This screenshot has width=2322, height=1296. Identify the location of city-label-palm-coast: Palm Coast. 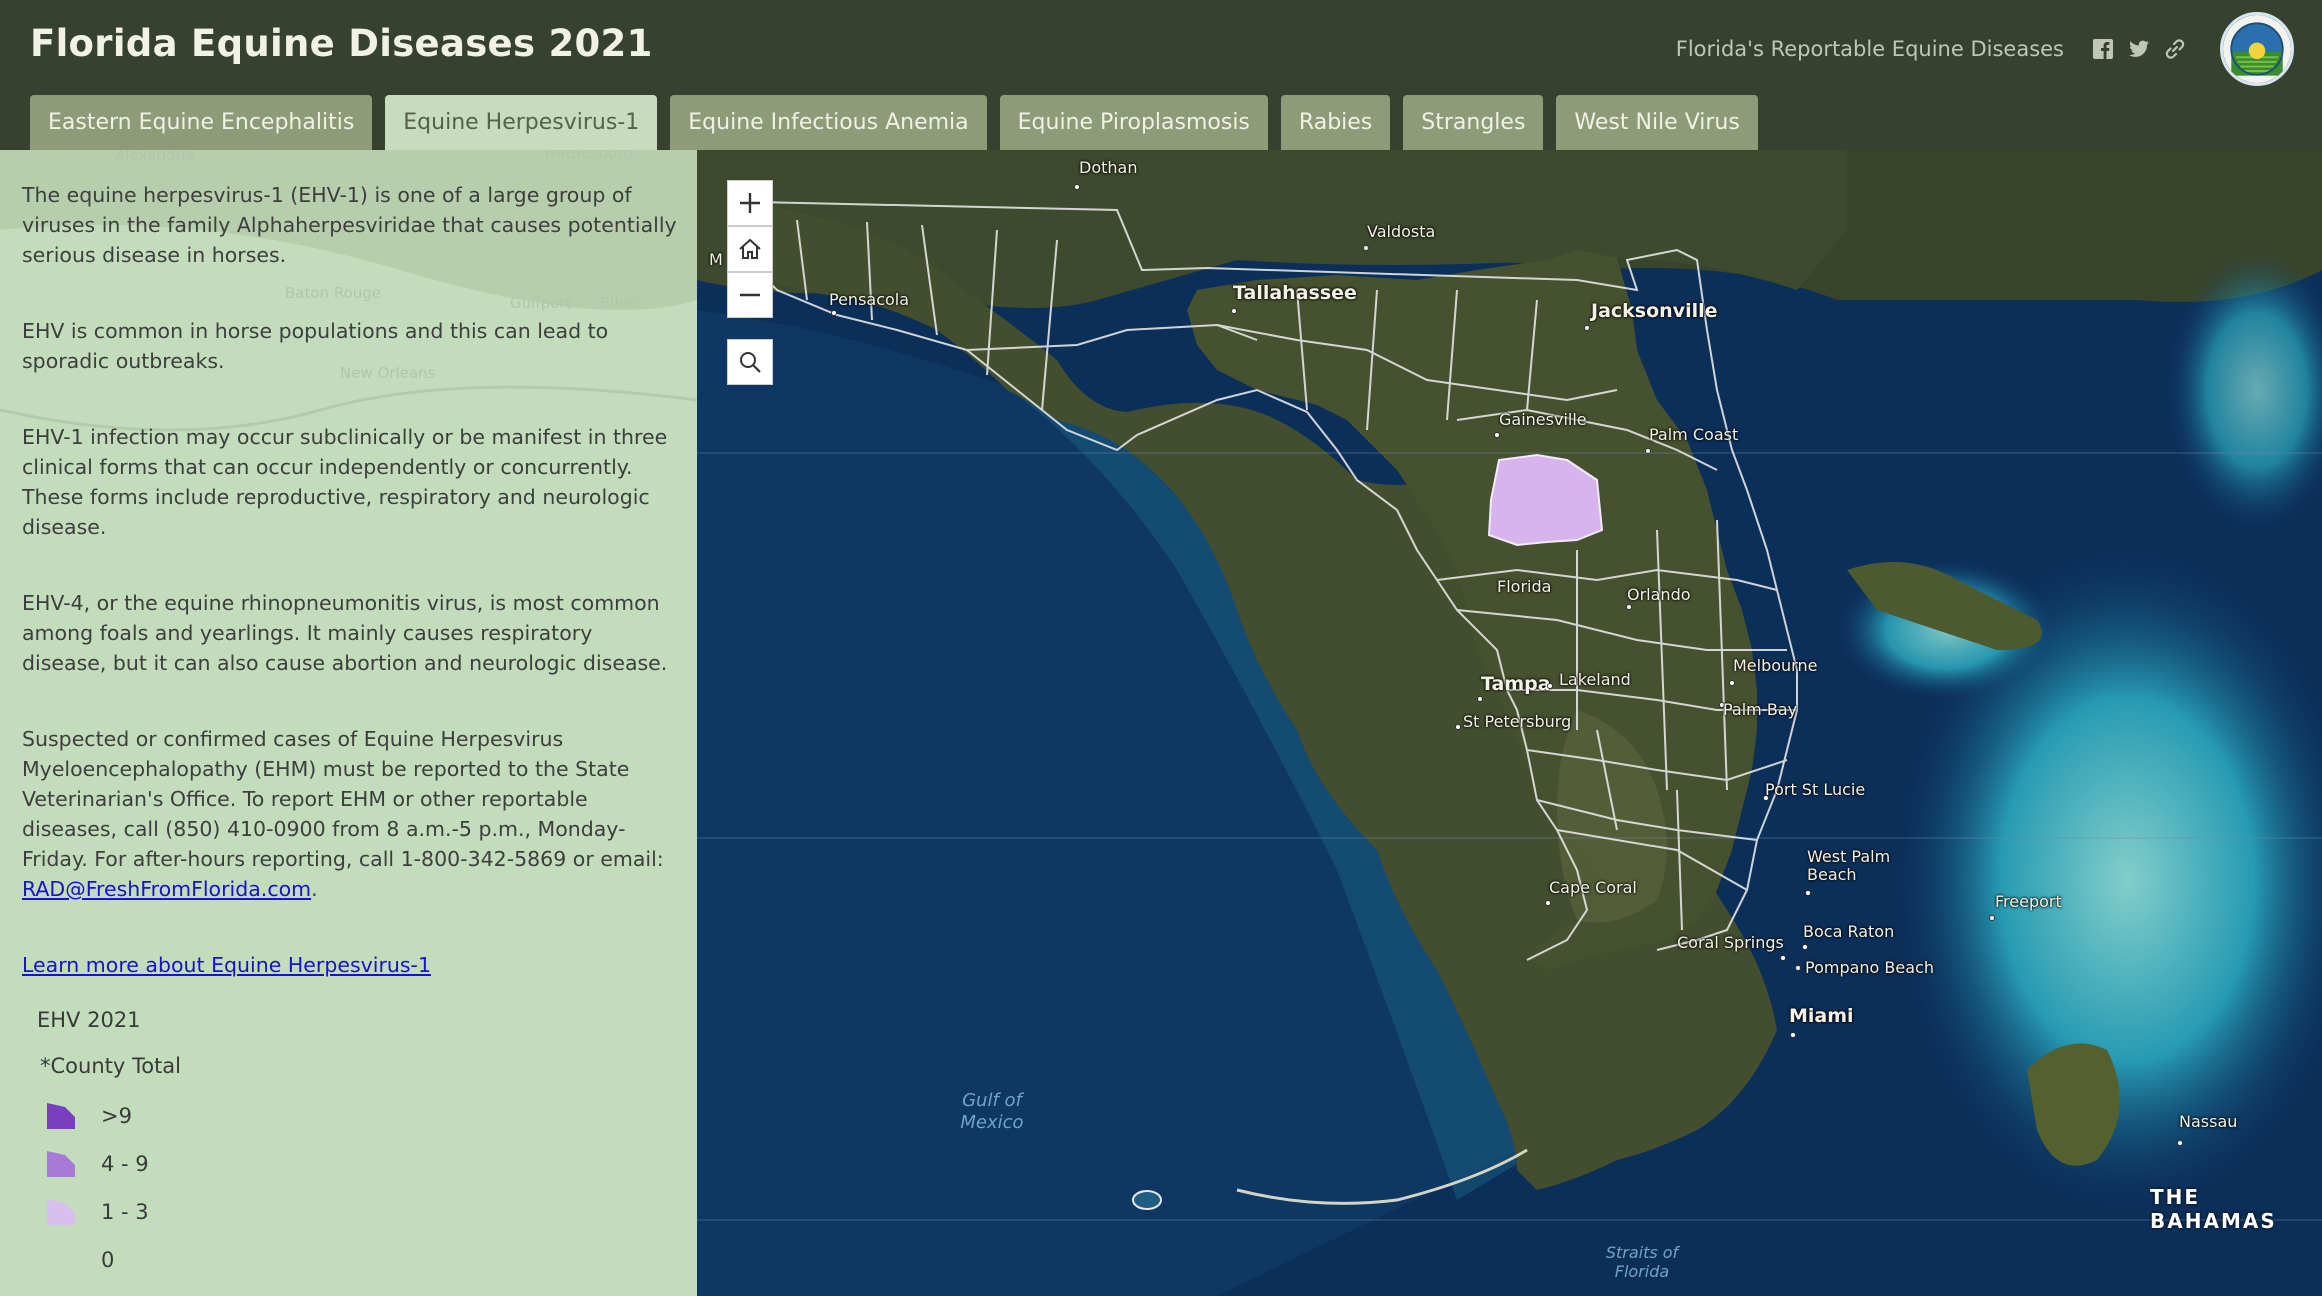
(1694, 434).